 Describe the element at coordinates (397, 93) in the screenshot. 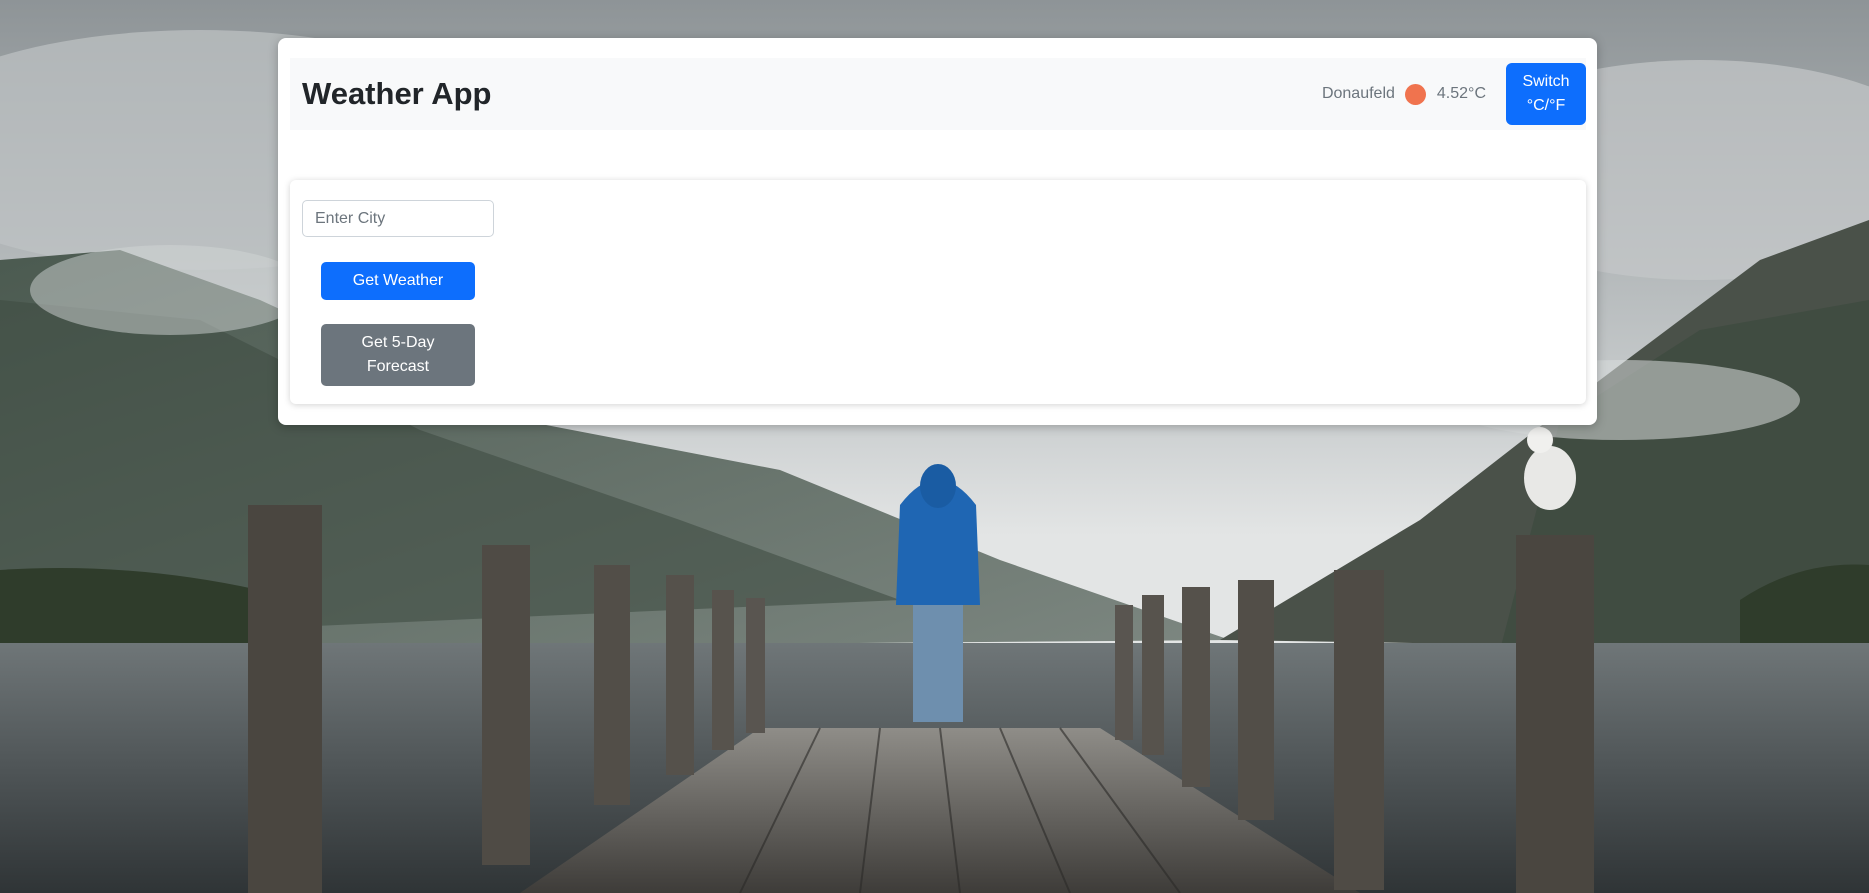

I see `app-title: Weather App` at that location.